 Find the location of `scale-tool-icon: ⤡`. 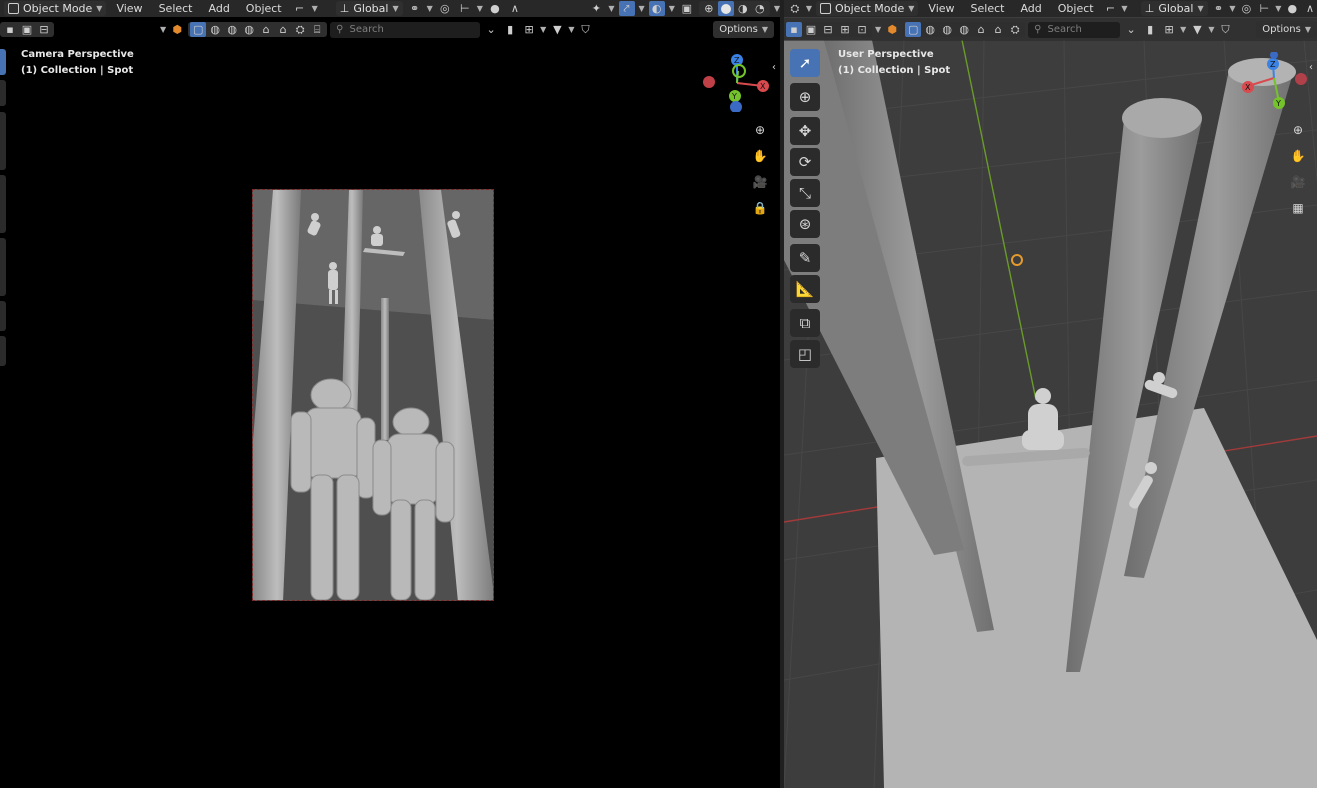

scale-tool-icon: ⤡ is located at coordinates (805, 193).